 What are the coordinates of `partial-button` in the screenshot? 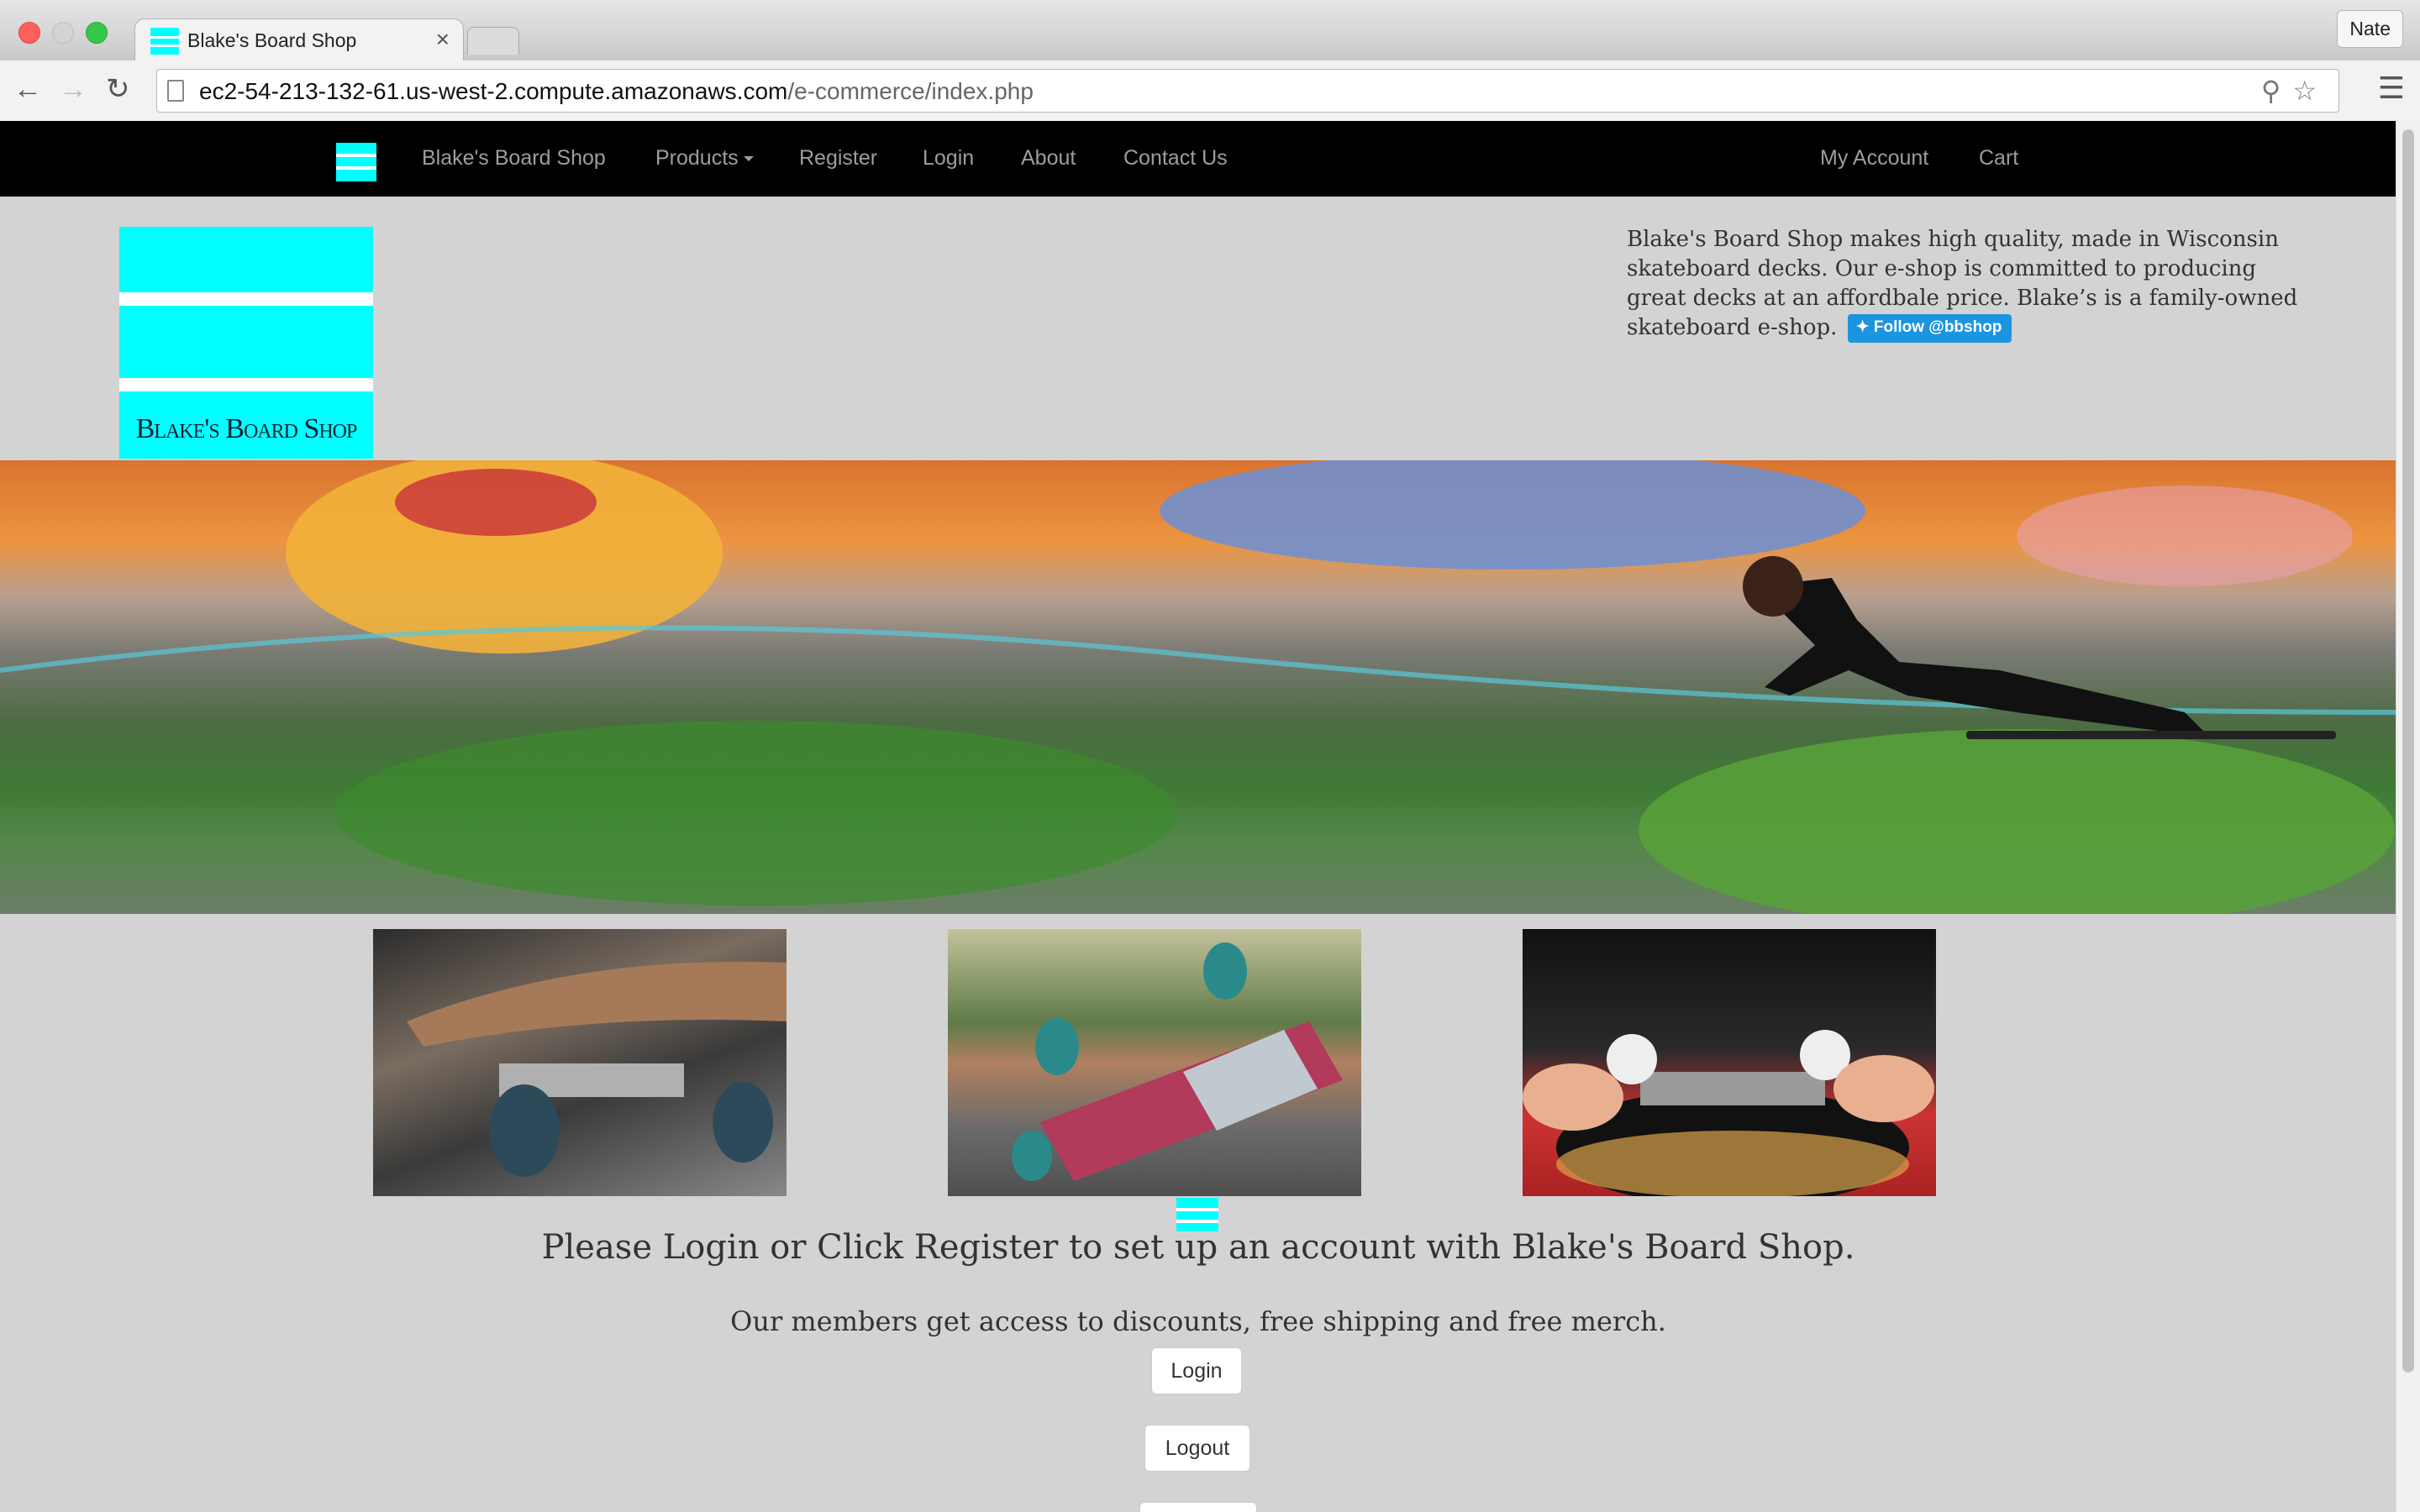 It's located at (1198, 1507).